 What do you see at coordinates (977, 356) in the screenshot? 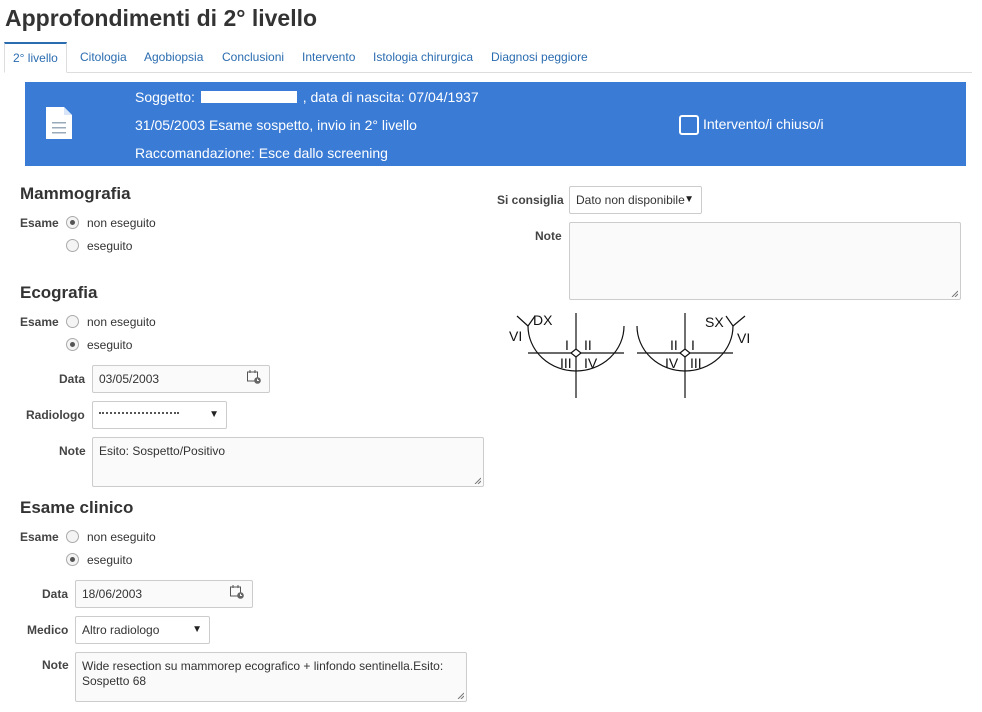
I see `scrollbar-track` at bounding box center [977, 356].